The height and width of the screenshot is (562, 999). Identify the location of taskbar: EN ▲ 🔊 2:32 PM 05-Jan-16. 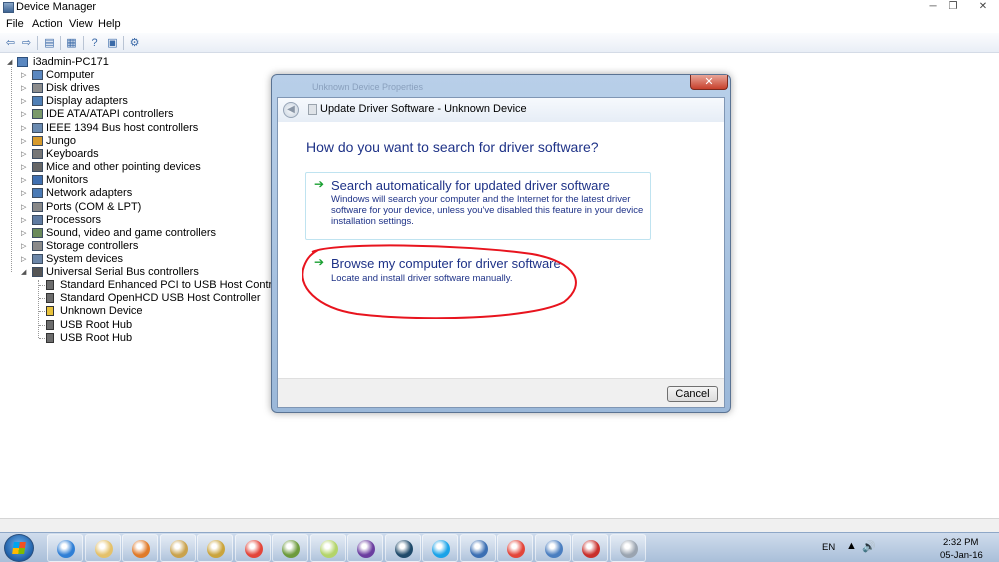
(499, 547).